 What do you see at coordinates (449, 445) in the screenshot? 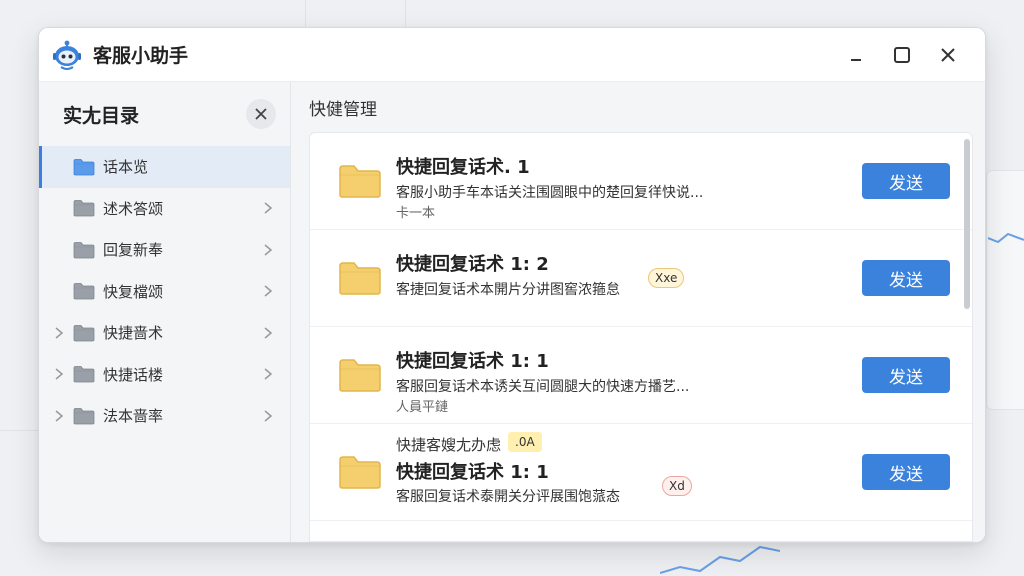
I see `reply-card-pretitle: 快捷客嫂尢办虑` at bounding box center [449, 445].